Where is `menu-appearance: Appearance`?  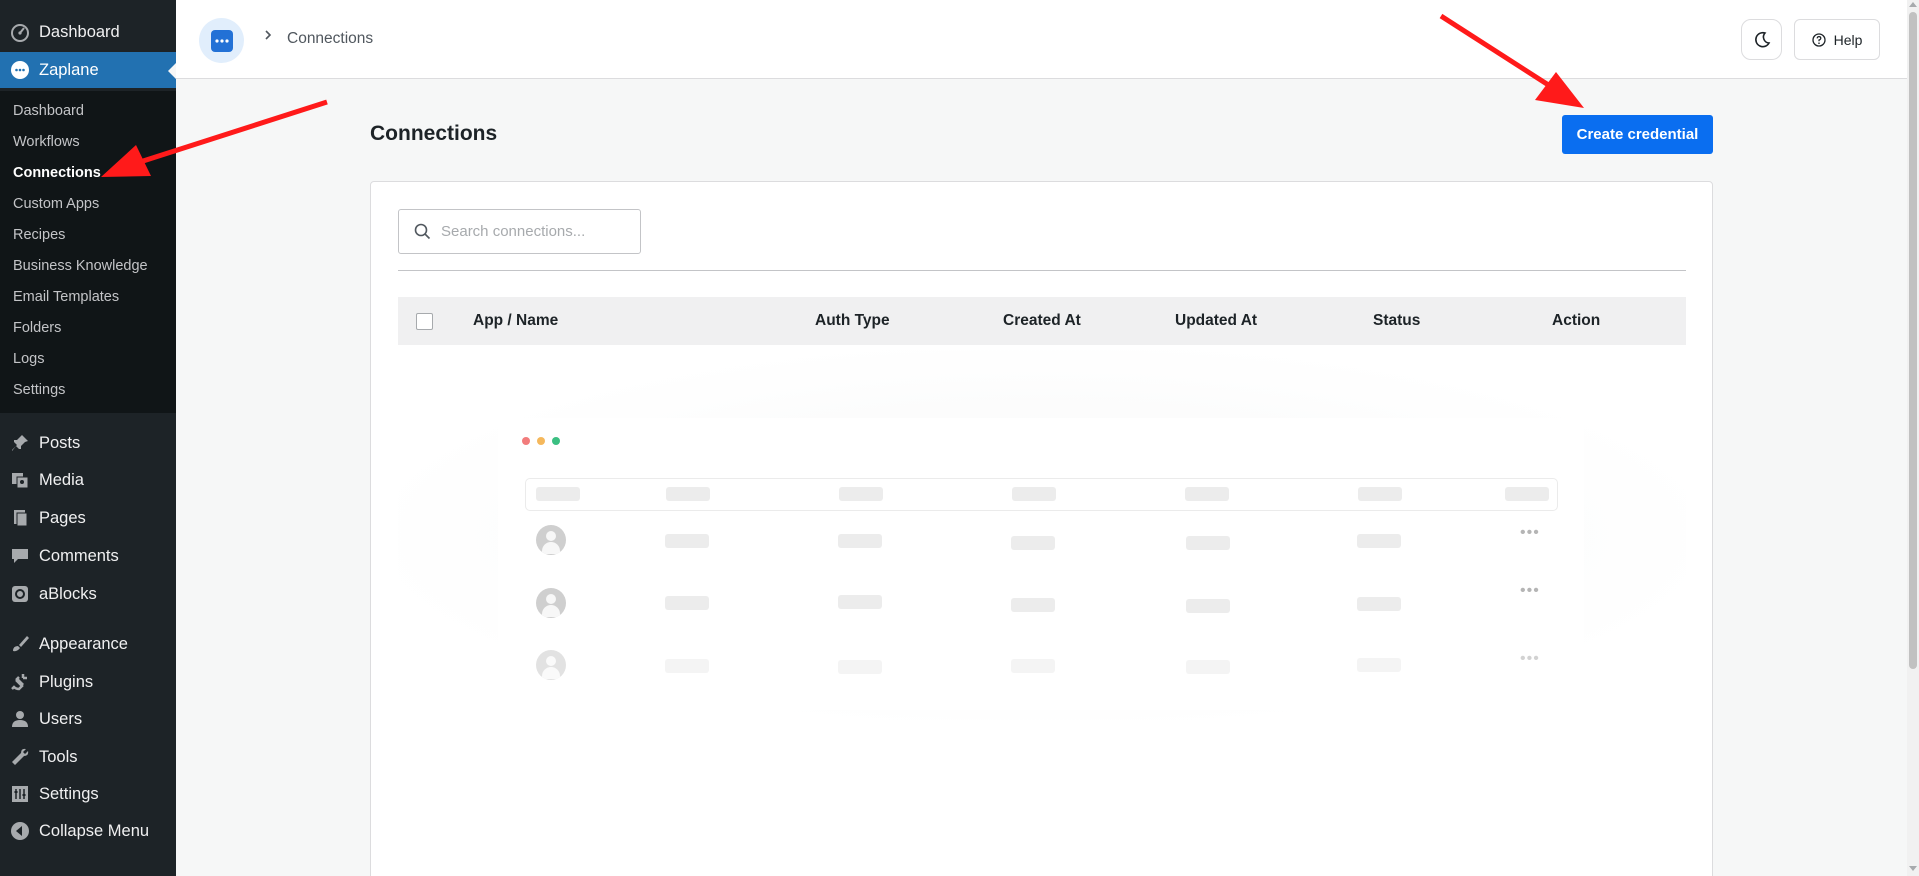 menu-appearance: Appearance is located at coordinates (88, 644).